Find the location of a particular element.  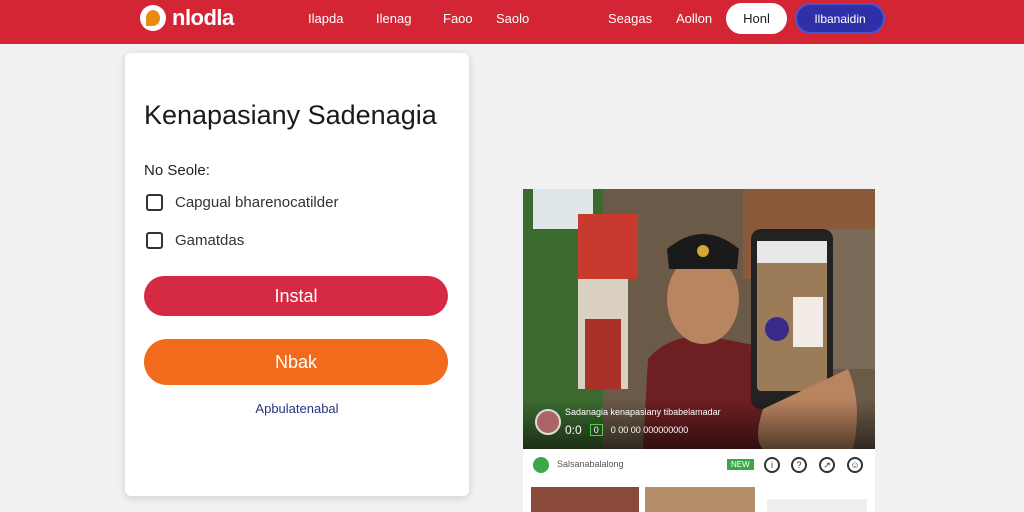

card-link: Apbulatenabal is located at coordinates (297, 408).